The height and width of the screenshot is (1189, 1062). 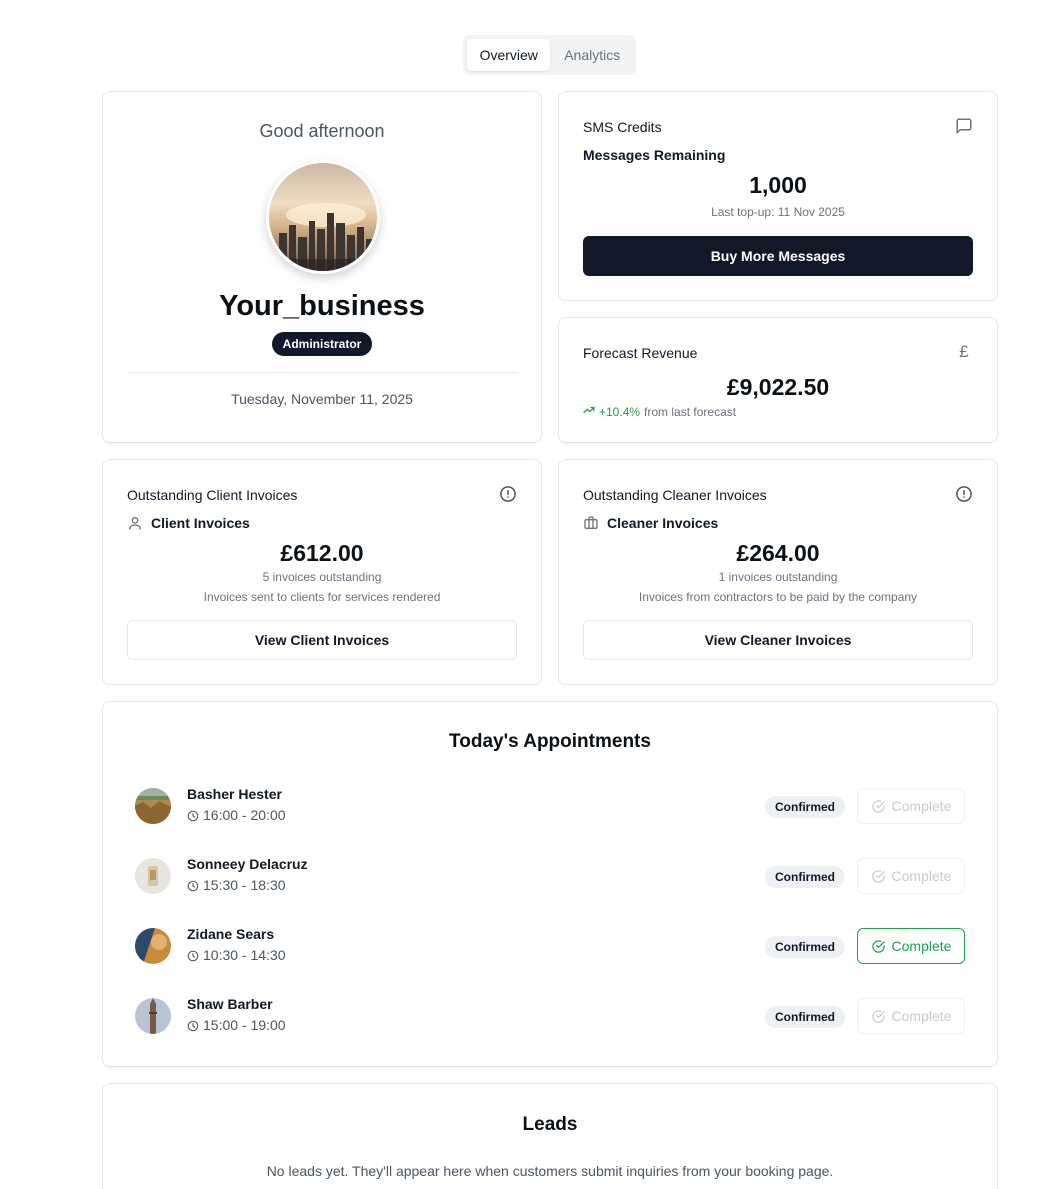 I want to click on greeting: Good afternoon, so click(x=322, y=131).